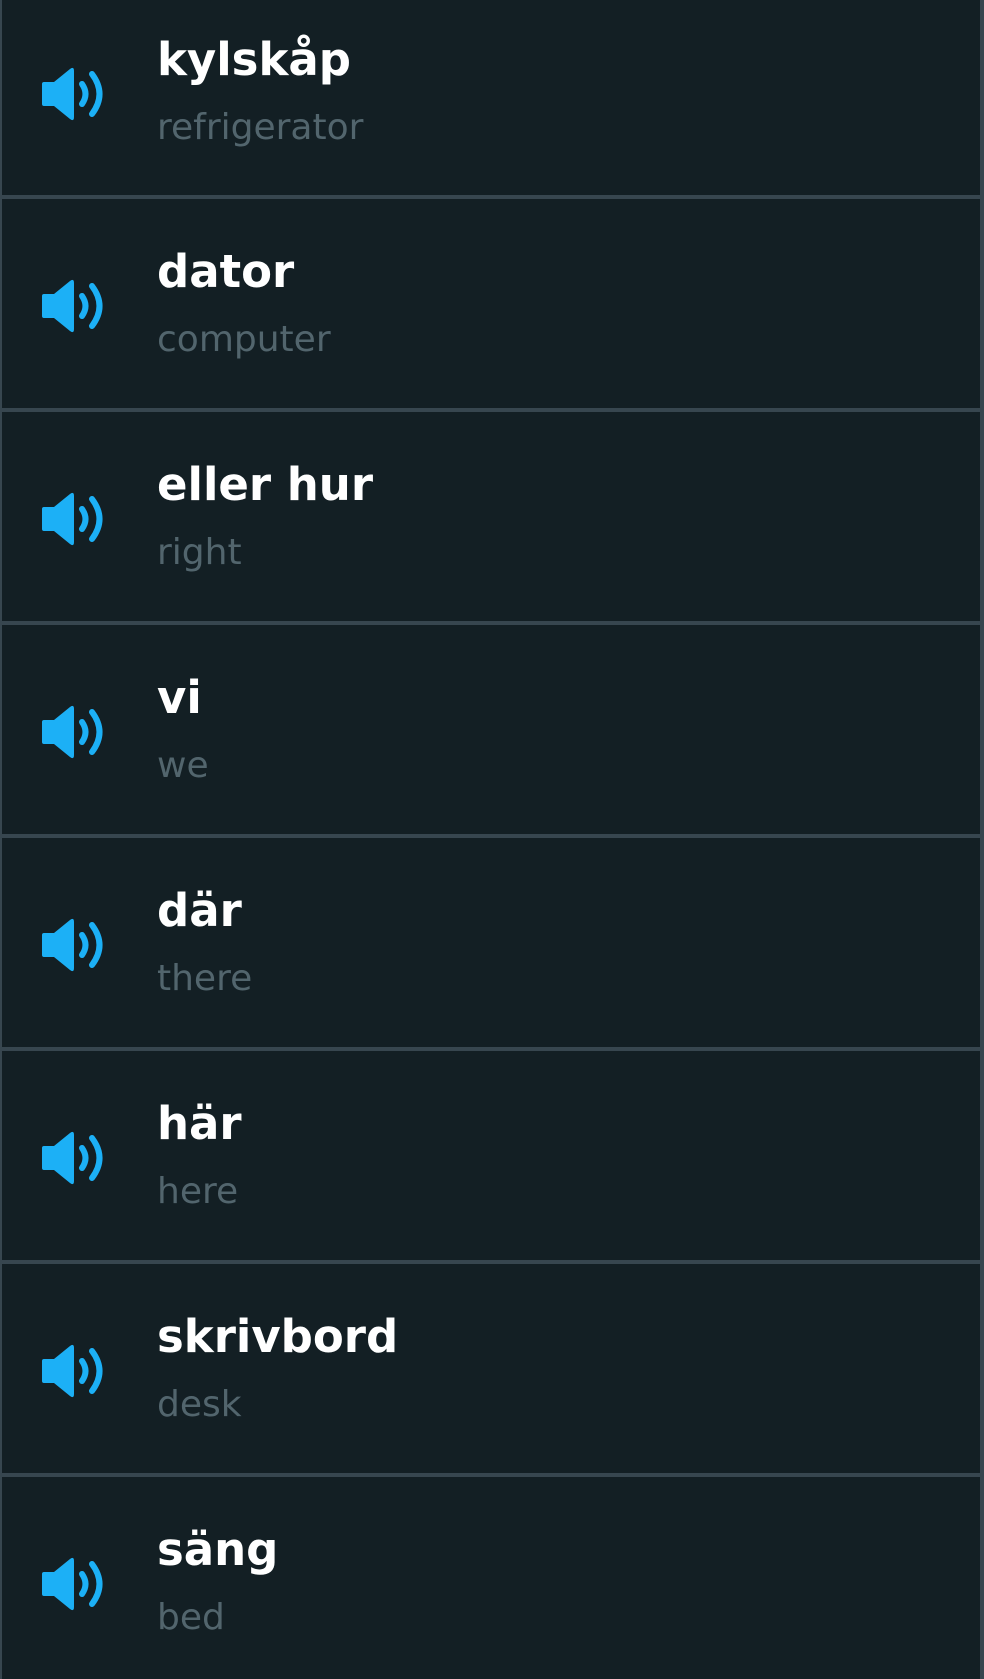 This screenshot has height=1679, width=984. I want to click on vocabulary-item: vi we, so click(491, 731).